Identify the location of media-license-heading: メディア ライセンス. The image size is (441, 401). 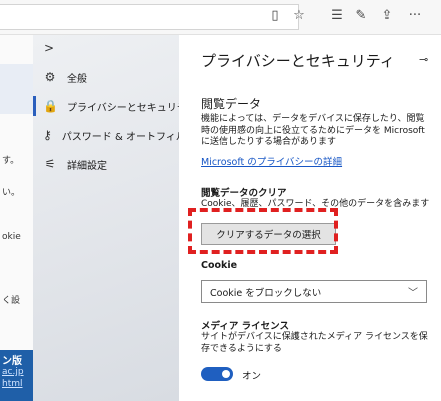
(245, 326).